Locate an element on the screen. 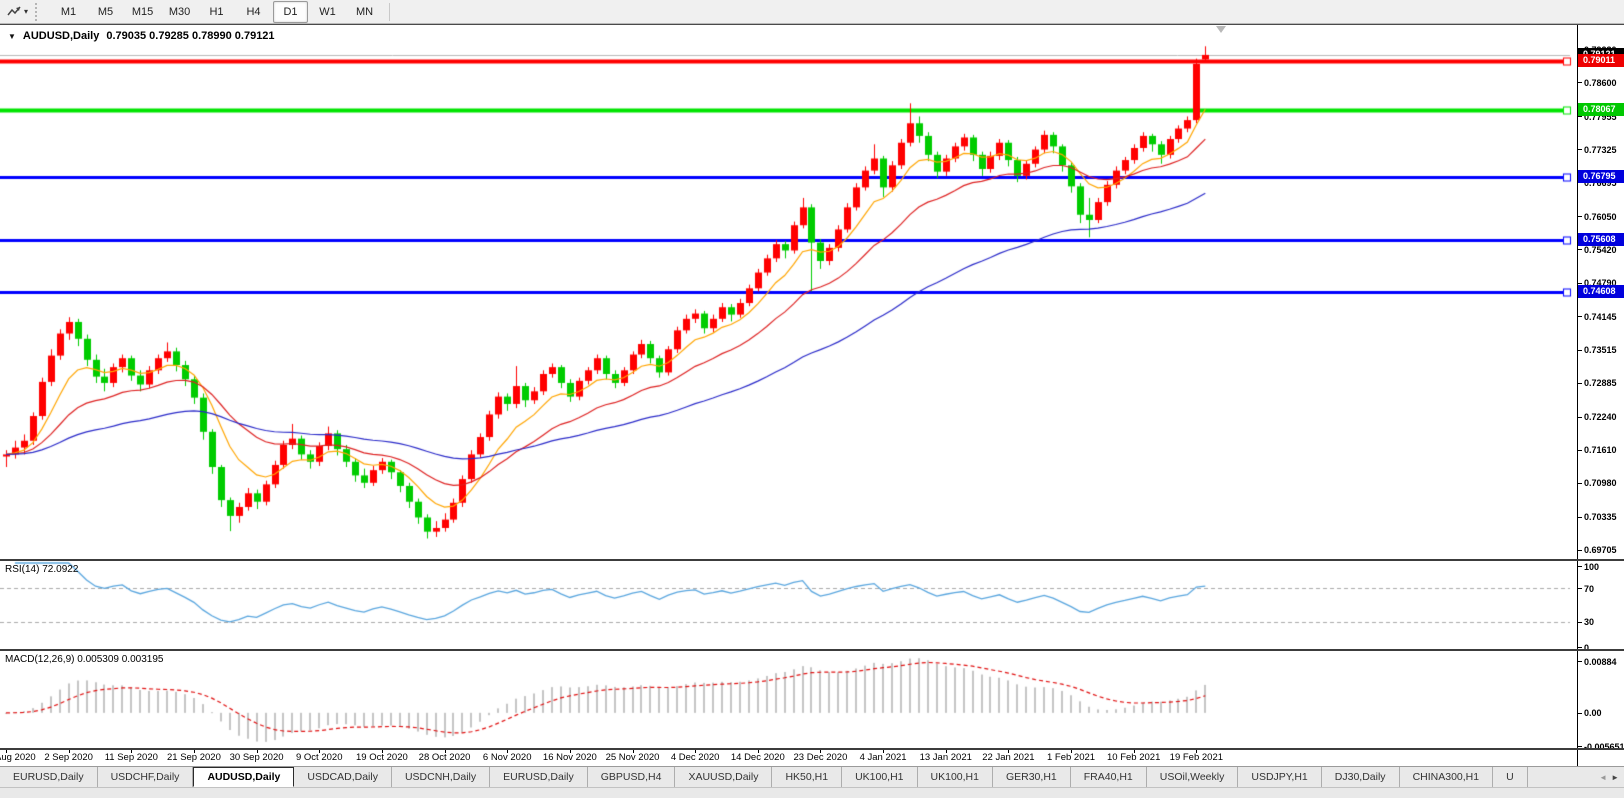 This screenshot has height=798, width=1624. tab-item: HK50,H1 is located at coordinates (807, 777).